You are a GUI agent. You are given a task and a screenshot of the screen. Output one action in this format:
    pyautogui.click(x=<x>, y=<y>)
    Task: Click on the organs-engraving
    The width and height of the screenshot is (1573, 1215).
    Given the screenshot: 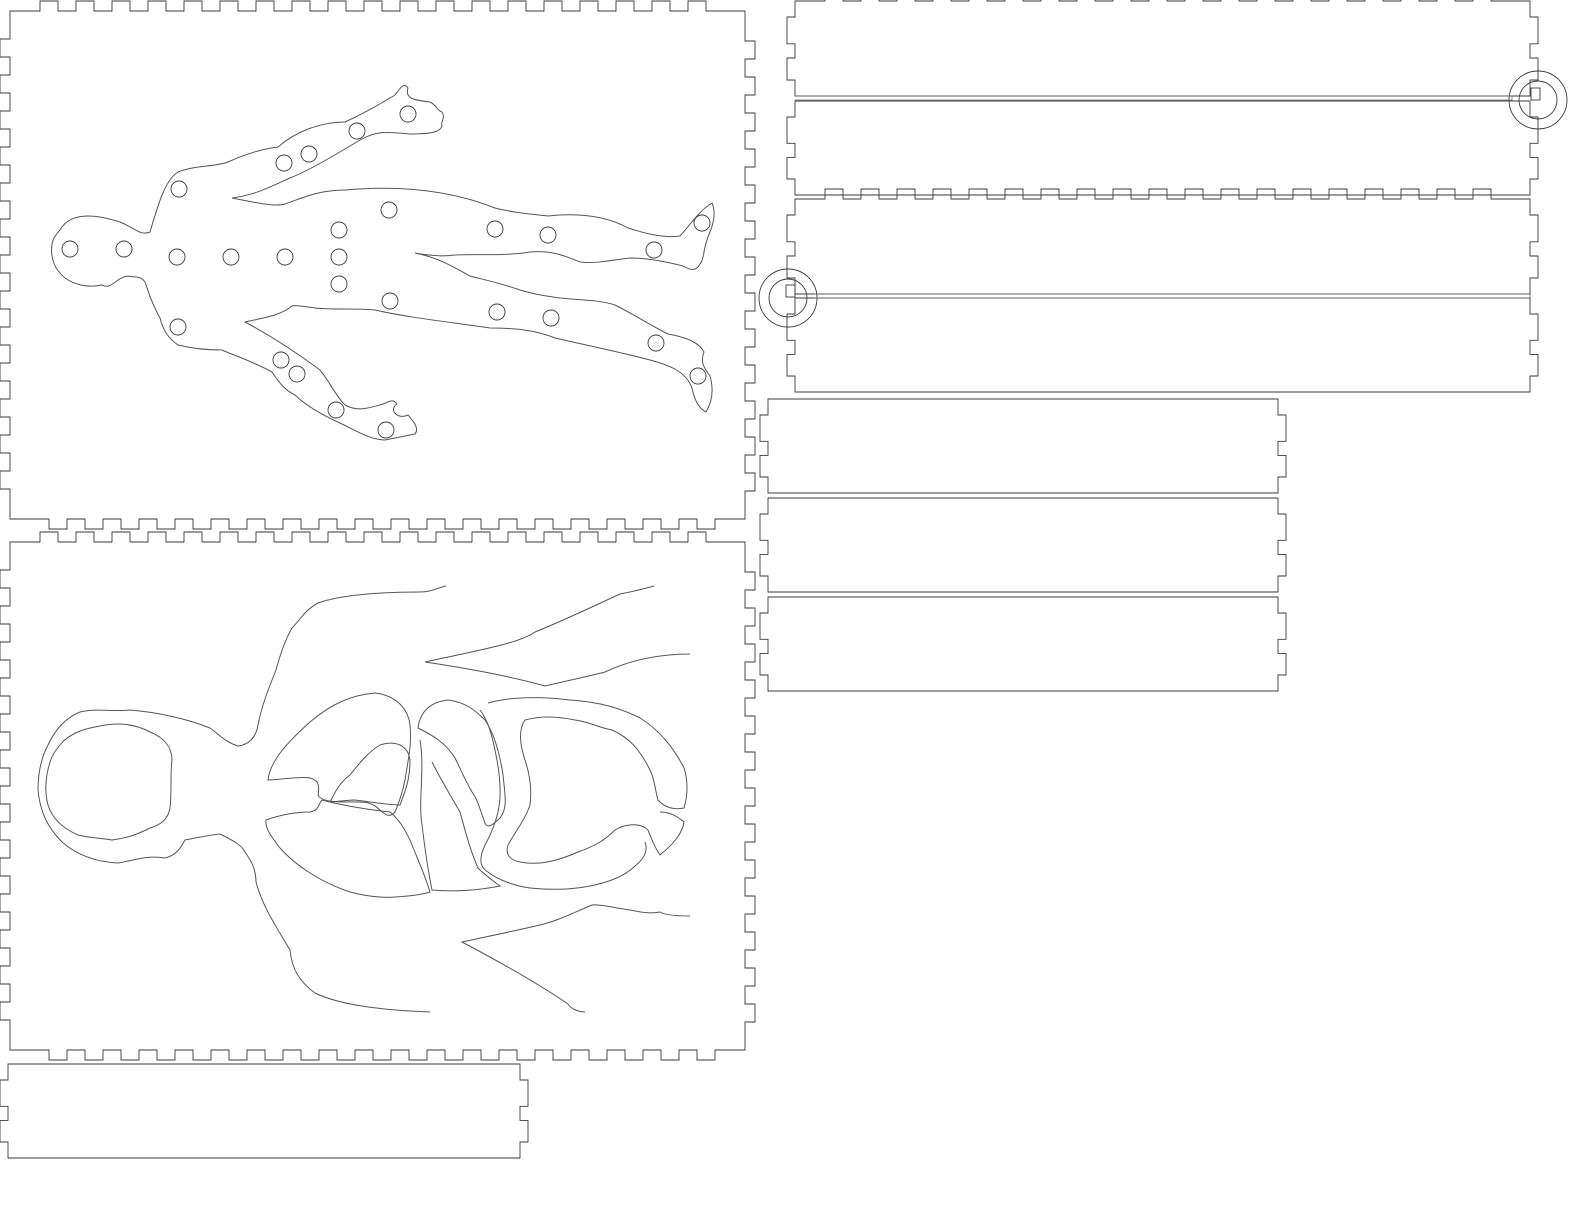 What is the action you would take?
    pyautogui.click(x=364, y=799)
    